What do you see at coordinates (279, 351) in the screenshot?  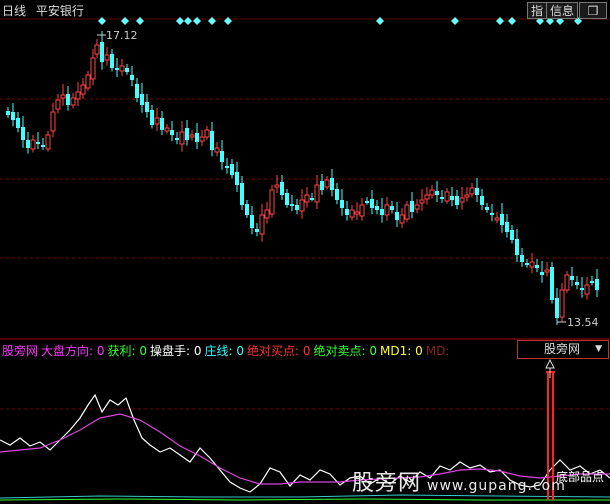 I see `indicator-item: 绝对买点: 0` at bounding box center [279, 351].